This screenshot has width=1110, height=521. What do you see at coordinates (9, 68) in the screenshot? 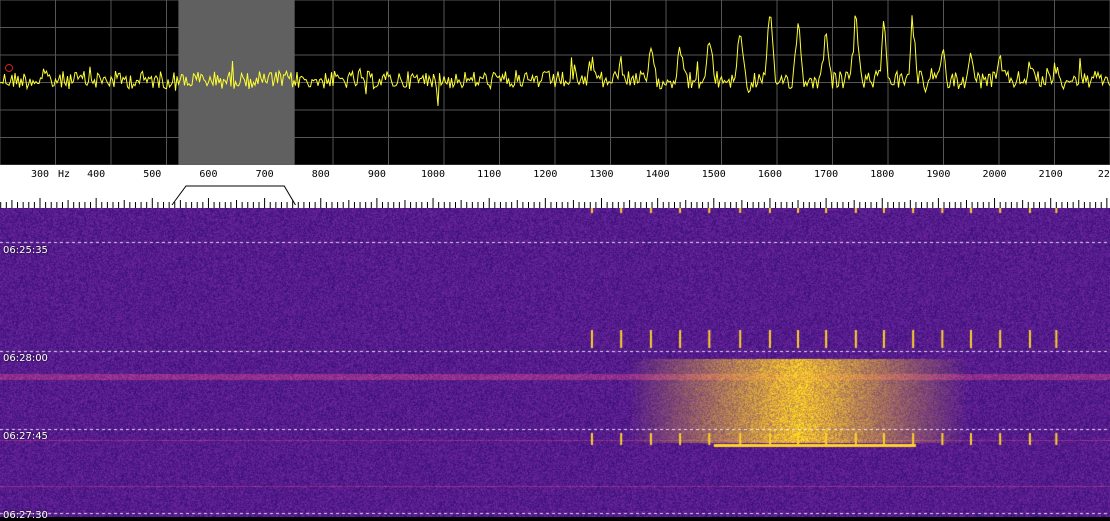
I see `circle-marker-icon` at bounding box center [9, 68].